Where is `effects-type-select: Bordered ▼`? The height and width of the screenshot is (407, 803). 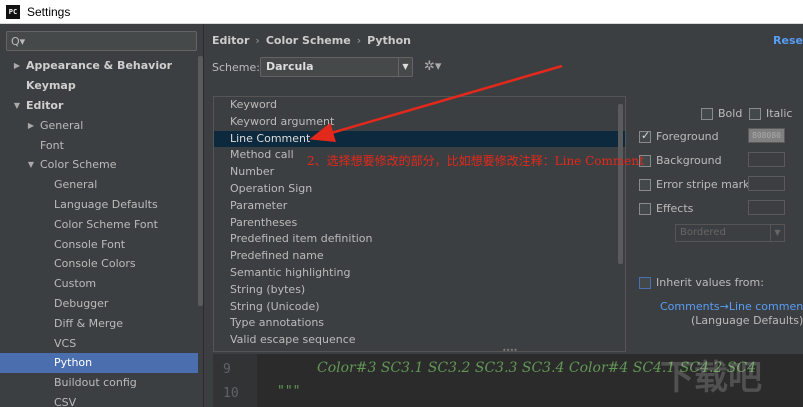 effects-type-select: Bordered ▼ is located at coordinates (730, 233).